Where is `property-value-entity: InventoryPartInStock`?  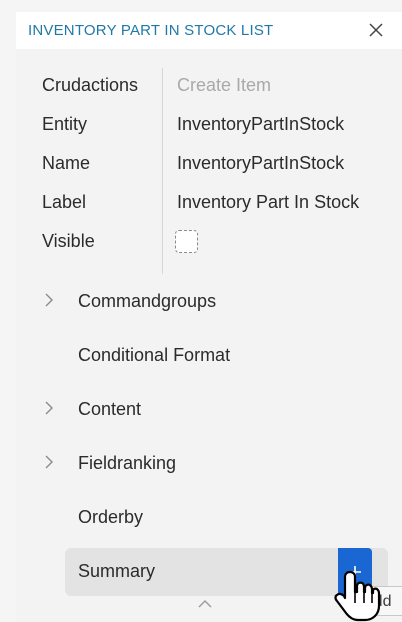 property-value-entity: InventoryPartInStock is located at coordinates (275, 124).